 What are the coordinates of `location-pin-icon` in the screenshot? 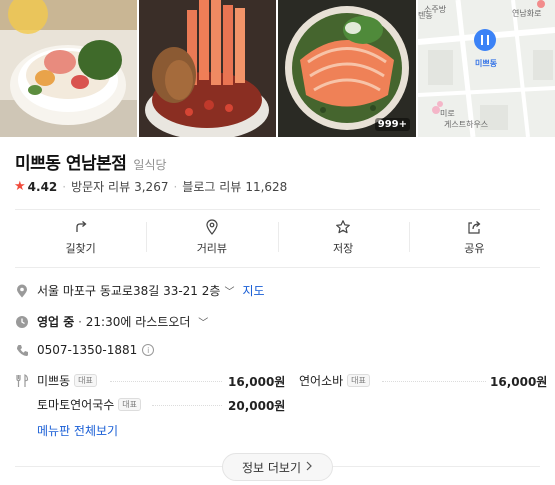 It's located at (22, 291).